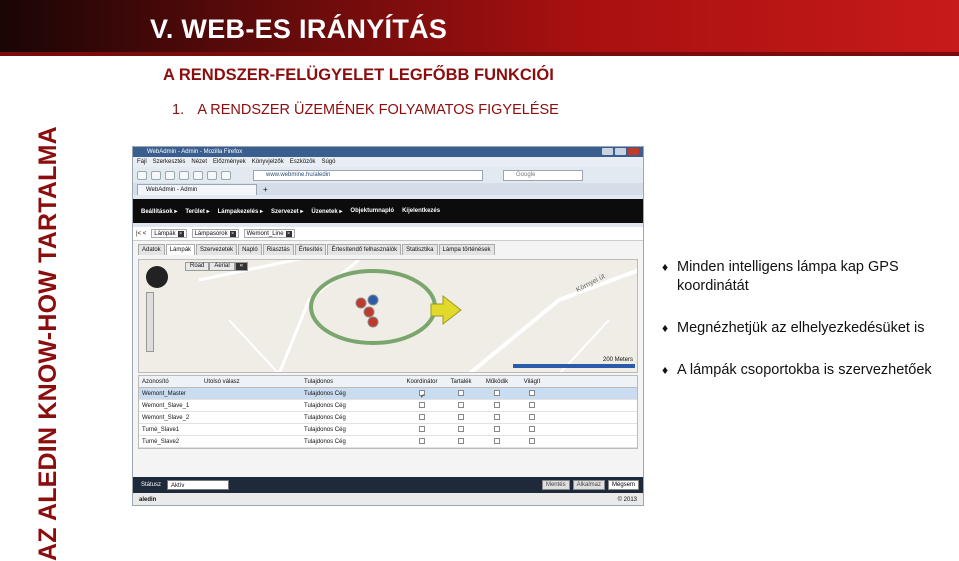  I want to click on map-zoom-slider, so click(150, 322).